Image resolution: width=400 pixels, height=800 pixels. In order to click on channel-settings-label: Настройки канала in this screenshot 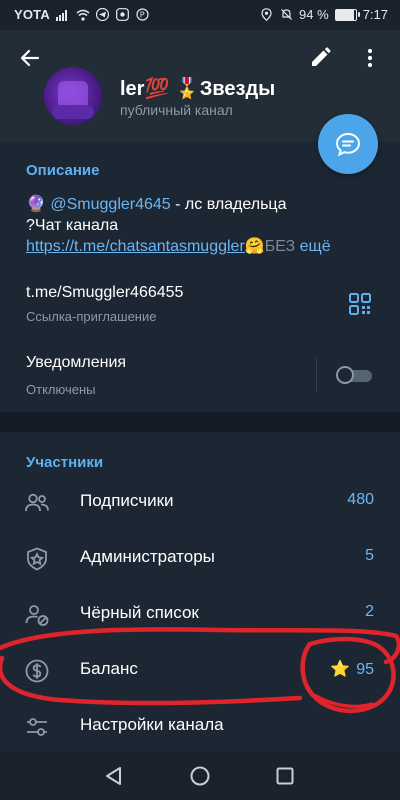, I will do `click(152, 724)`.